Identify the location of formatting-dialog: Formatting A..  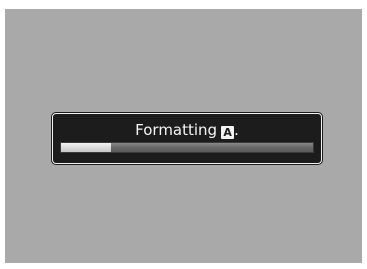
(187, 138).